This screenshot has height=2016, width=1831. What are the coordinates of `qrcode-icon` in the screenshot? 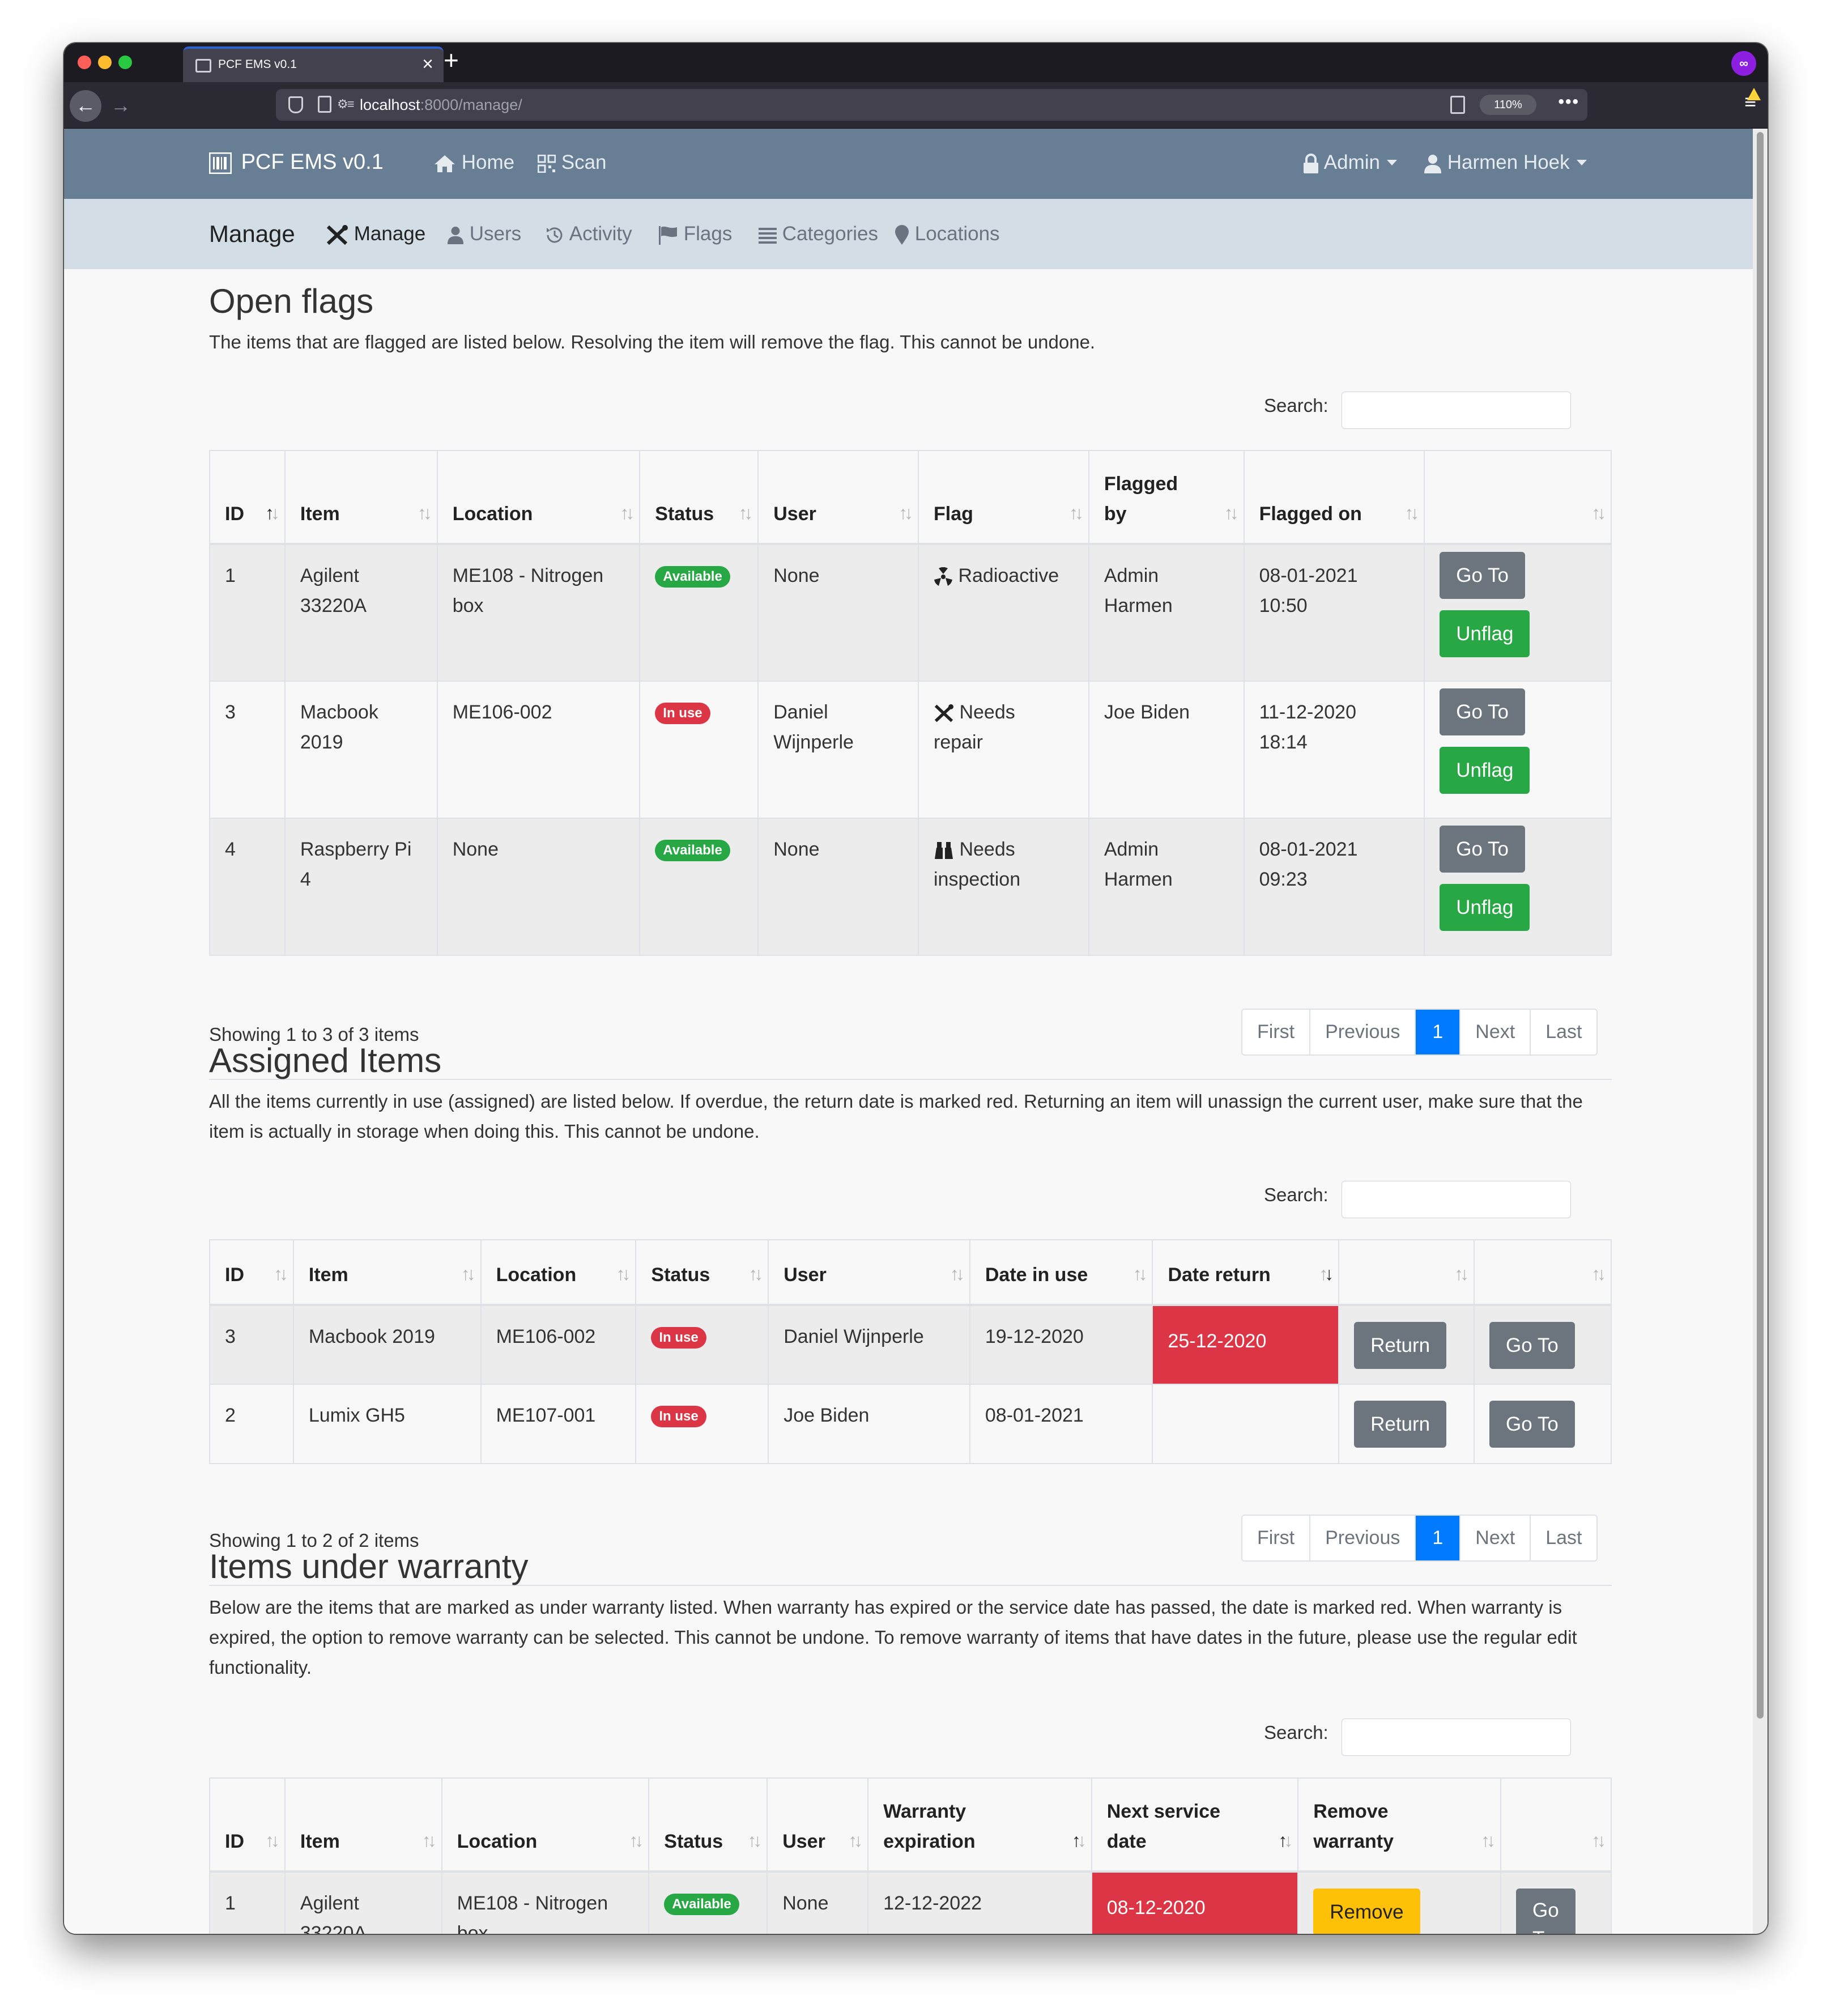 It's located at (547, 164).